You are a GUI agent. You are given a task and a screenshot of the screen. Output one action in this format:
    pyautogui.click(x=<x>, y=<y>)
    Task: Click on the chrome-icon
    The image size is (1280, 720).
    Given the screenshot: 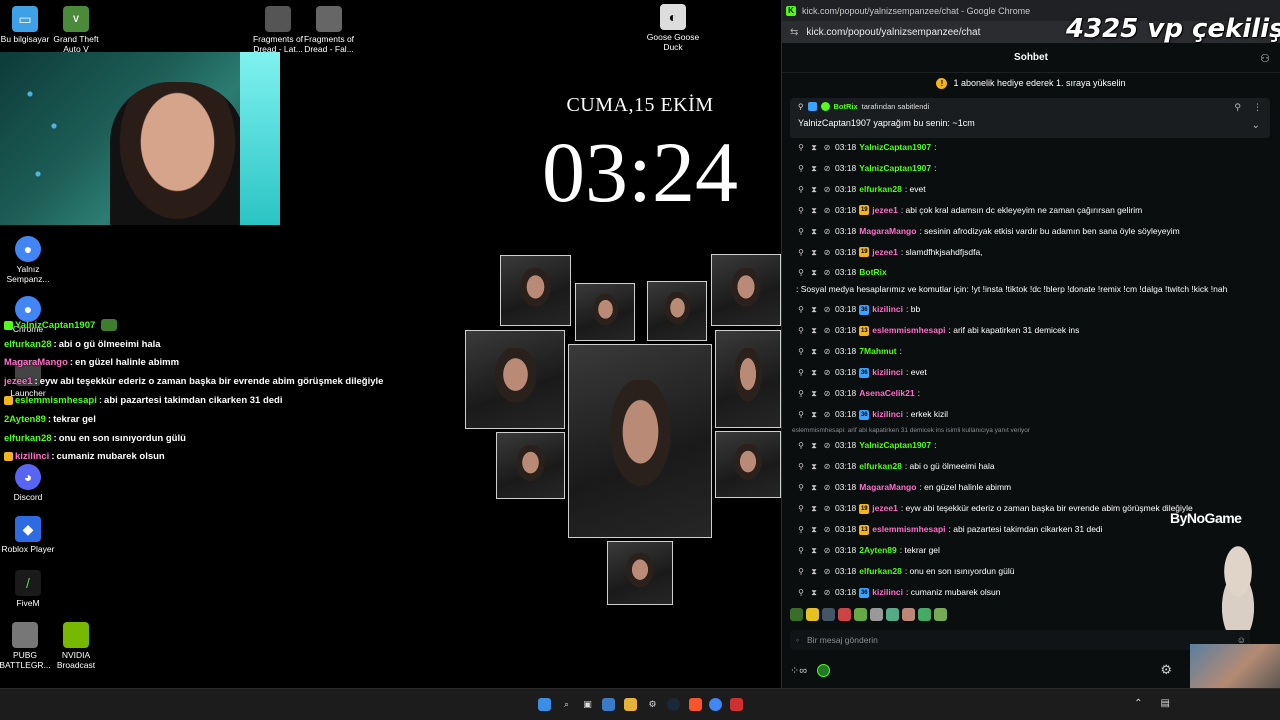 What is the action you would take?
    pyautogui.click(x=715, y=704)
    